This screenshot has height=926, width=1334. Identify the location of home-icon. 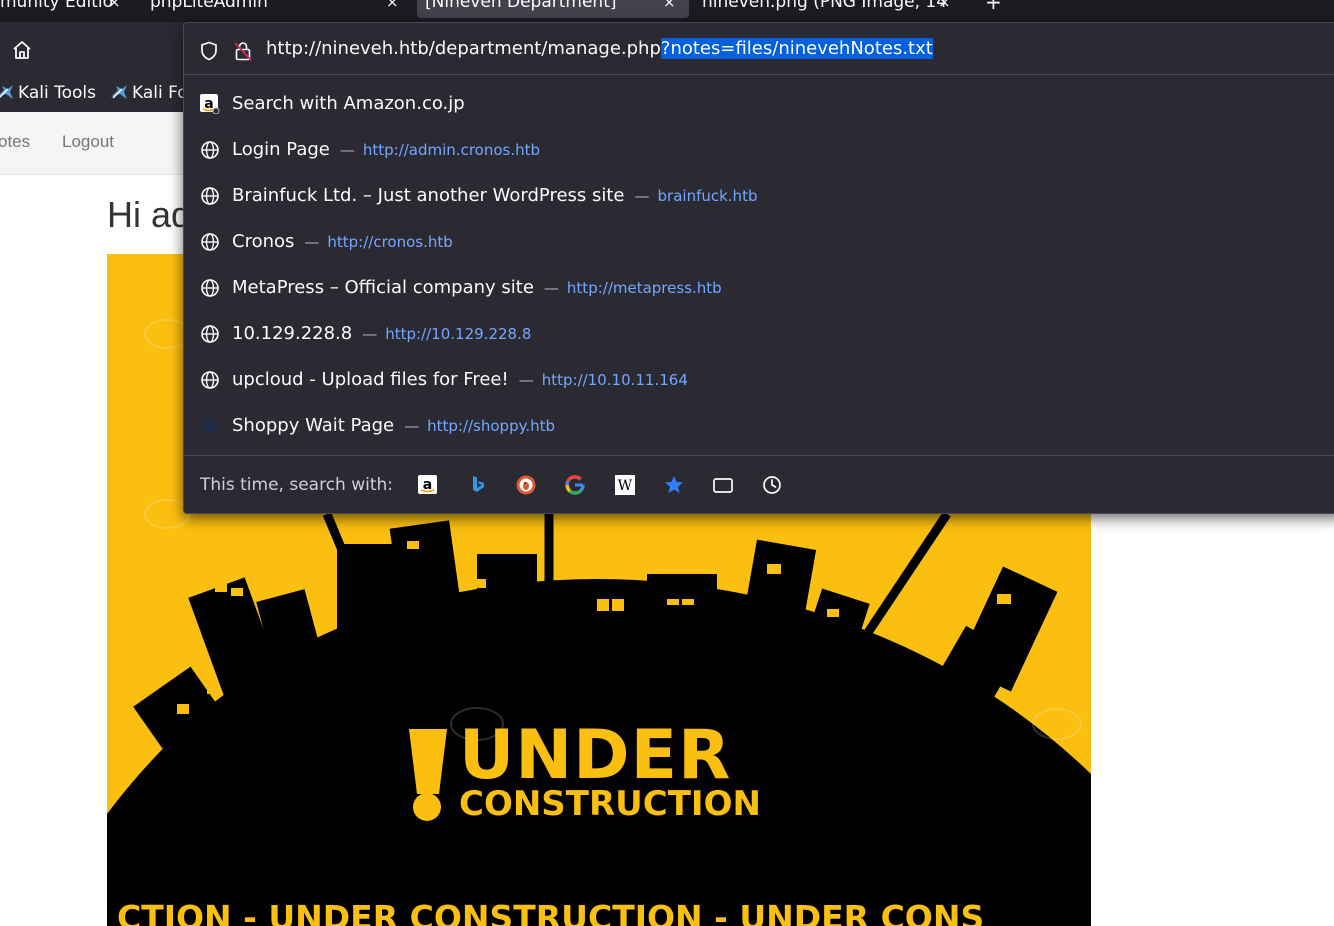
(22, 50).